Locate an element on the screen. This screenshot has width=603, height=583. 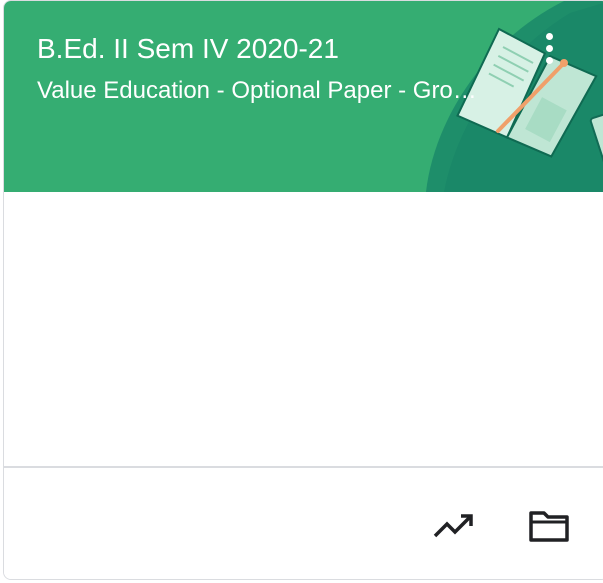
grades-button is located at coordinates (454, 526).